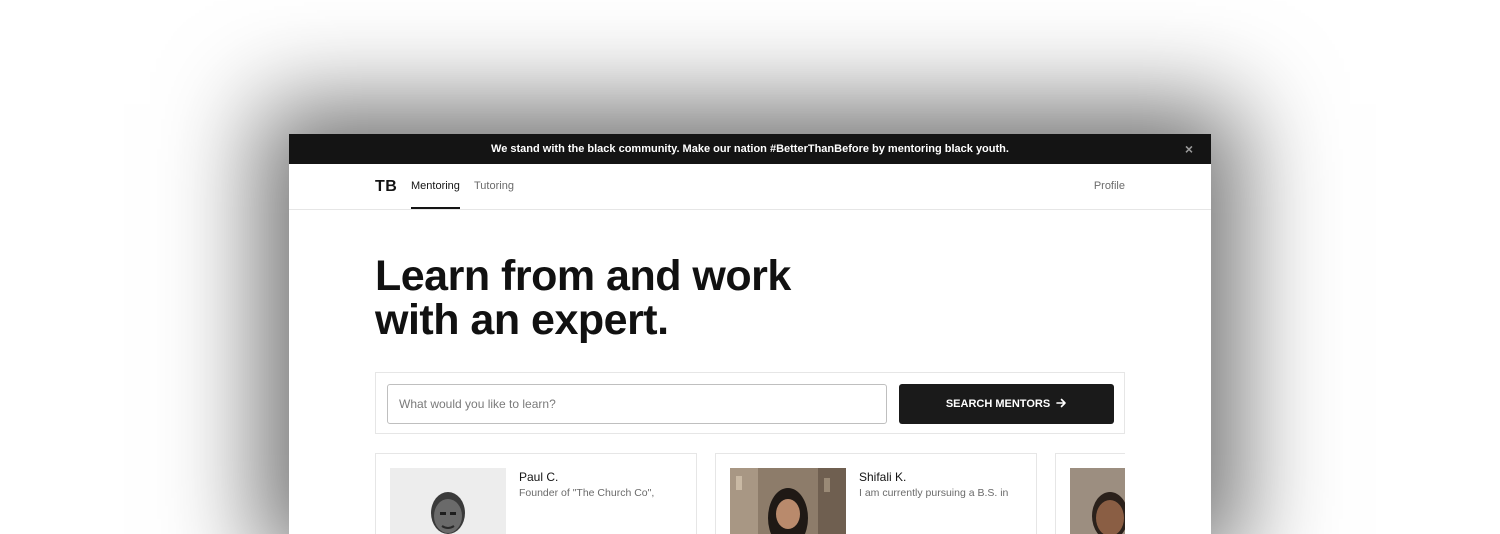 The height and width of the screenshot is (534, 1500). I want to click on close-icon: ×, so click(1189, 149).